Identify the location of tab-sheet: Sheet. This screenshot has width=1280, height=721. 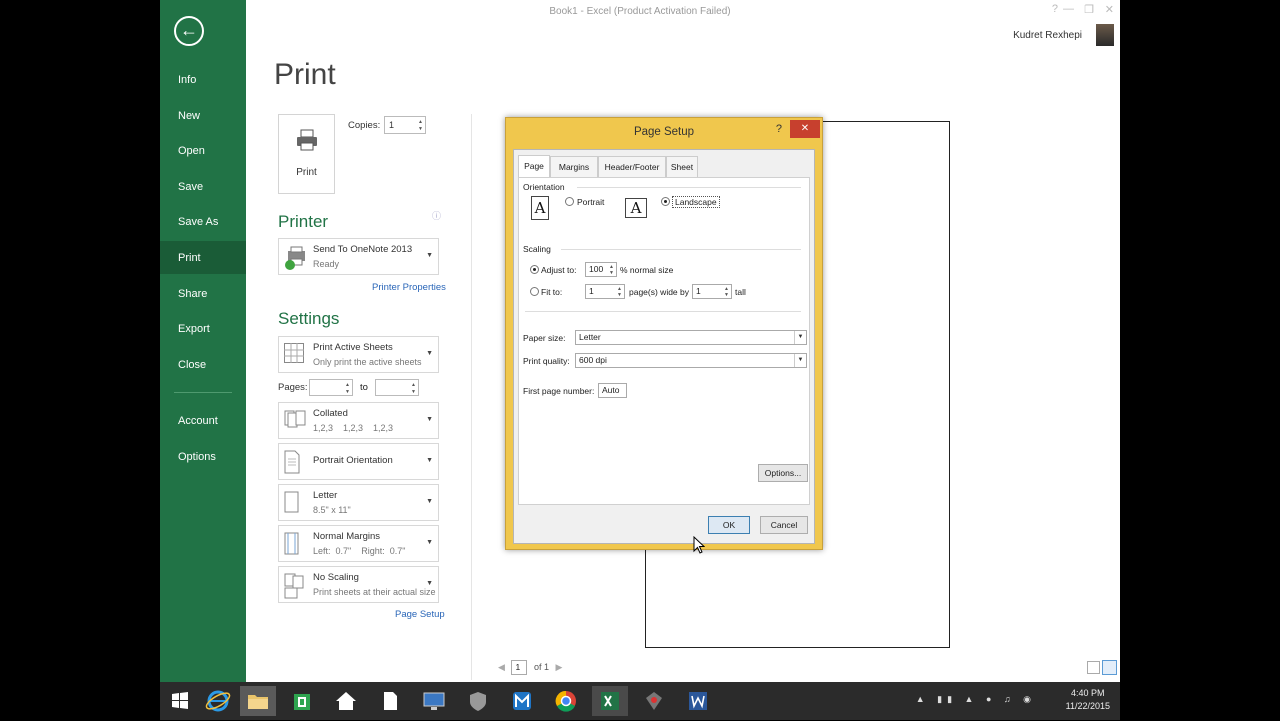
(682, 166).